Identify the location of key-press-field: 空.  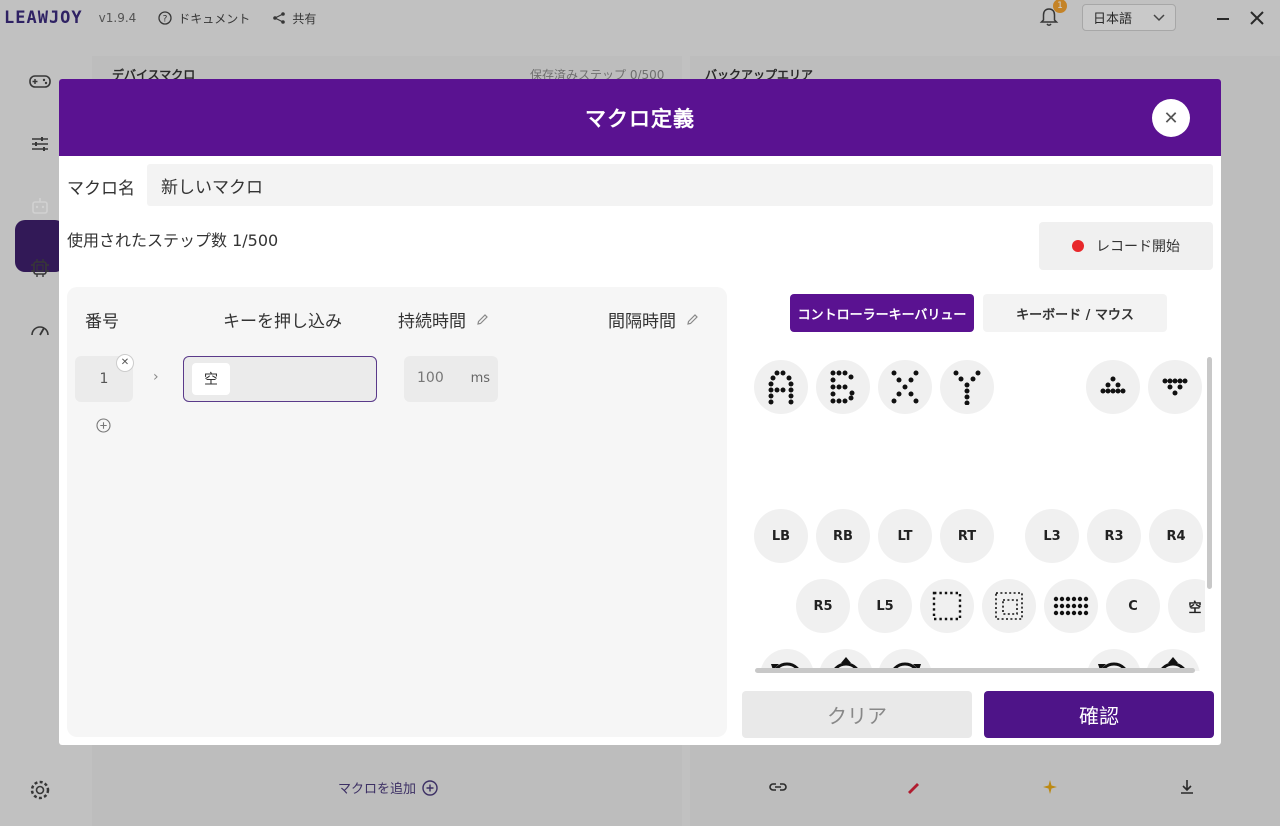
(280, 379).